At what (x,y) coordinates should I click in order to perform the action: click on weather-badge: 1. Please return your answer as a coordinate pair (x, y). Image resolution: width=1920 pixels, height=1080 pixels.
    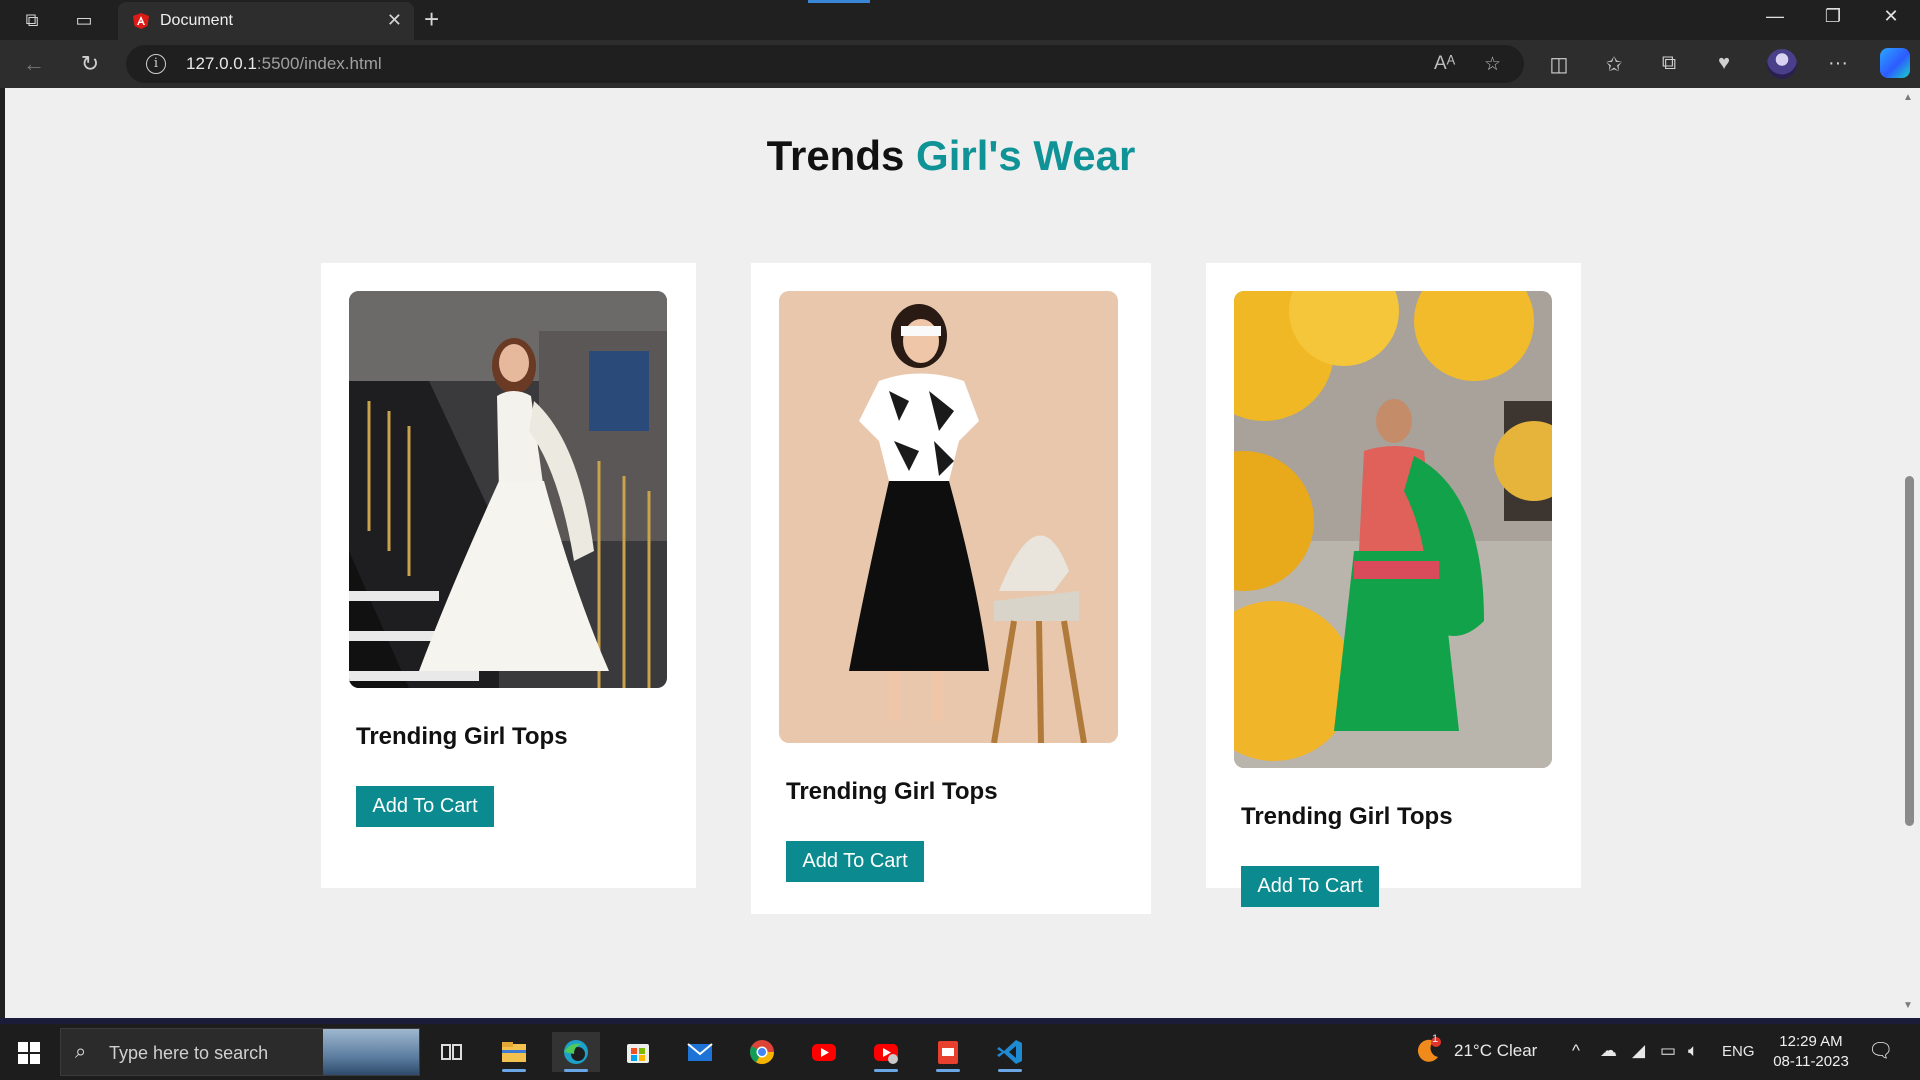
    Looking at the image, I should click on (1435, 1039).